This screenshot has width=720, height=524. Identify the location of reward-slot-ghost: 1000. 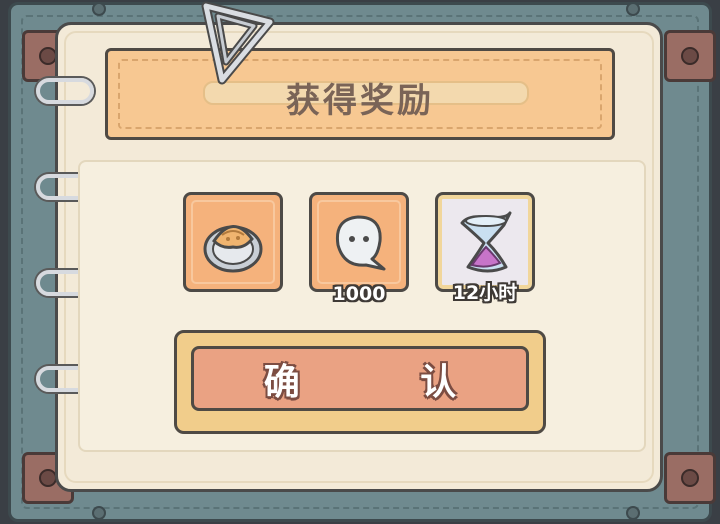
(359, 248).